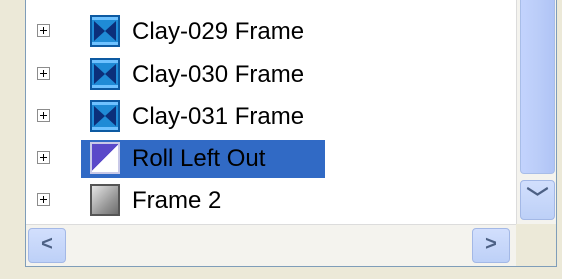  I want to click on scroll-down-button: ﹀, so click(537, 200).